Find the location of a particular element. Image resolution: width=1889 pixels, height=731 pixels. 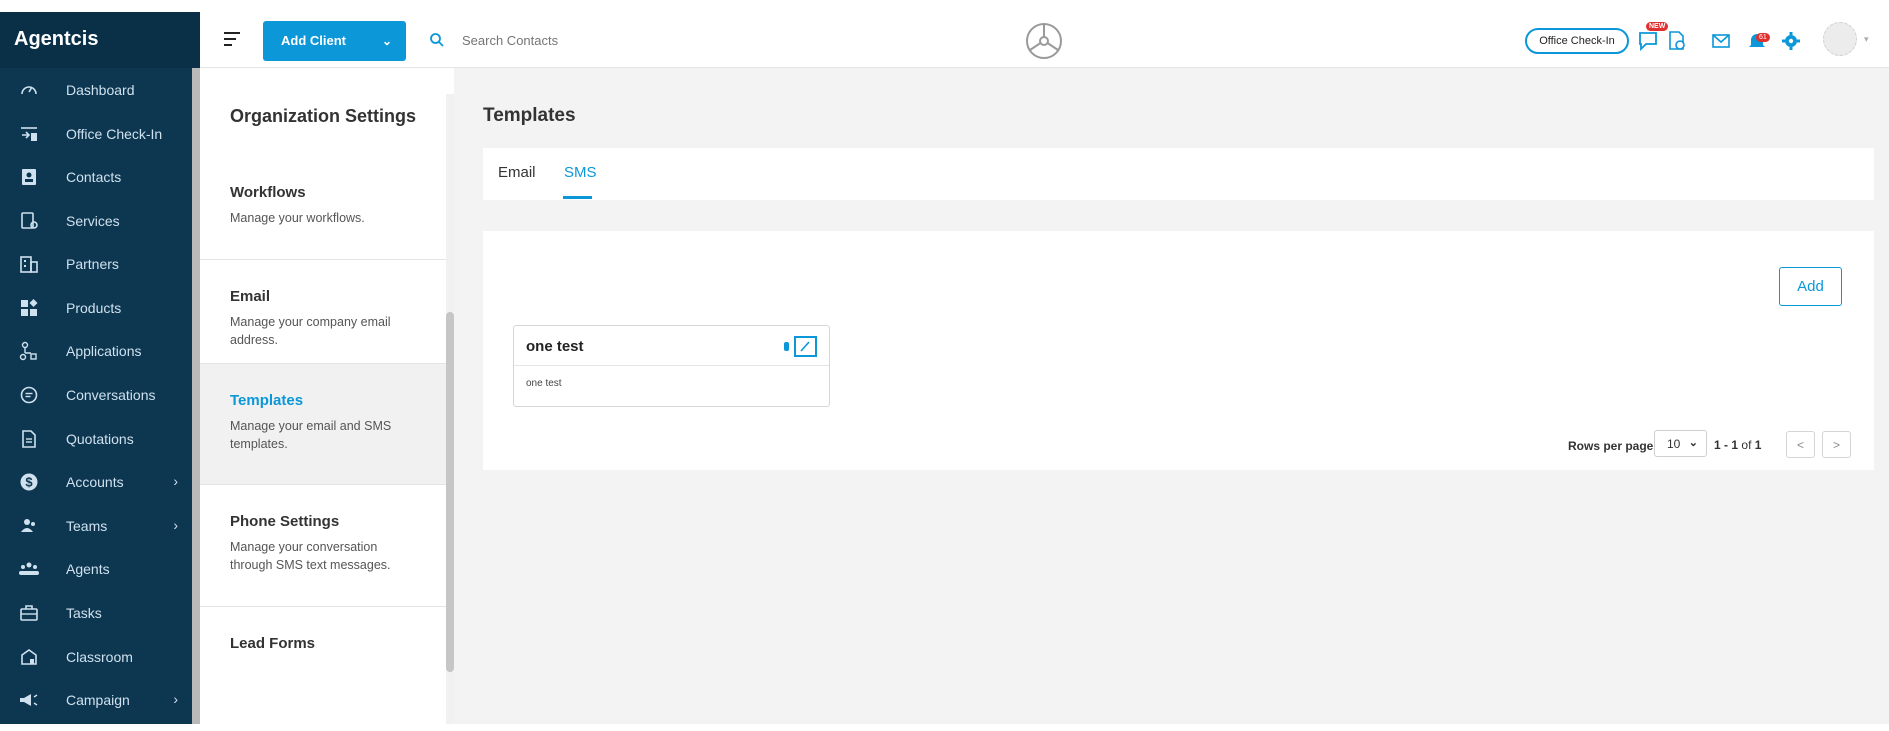

hamburger-menu-icon is located at coordinates (232, 39).